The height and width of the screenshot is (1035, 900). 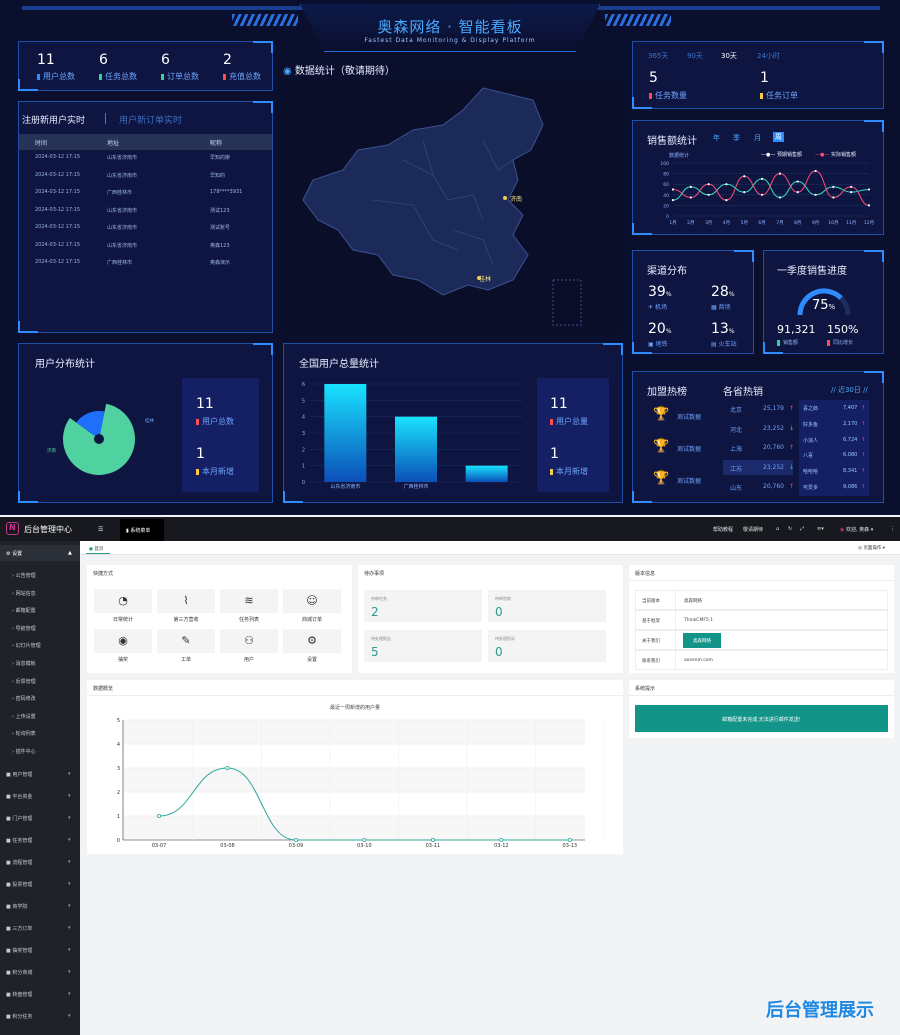 I want to click on sidebar-brand: N 后台管理中心, so click(x=40, y=529).